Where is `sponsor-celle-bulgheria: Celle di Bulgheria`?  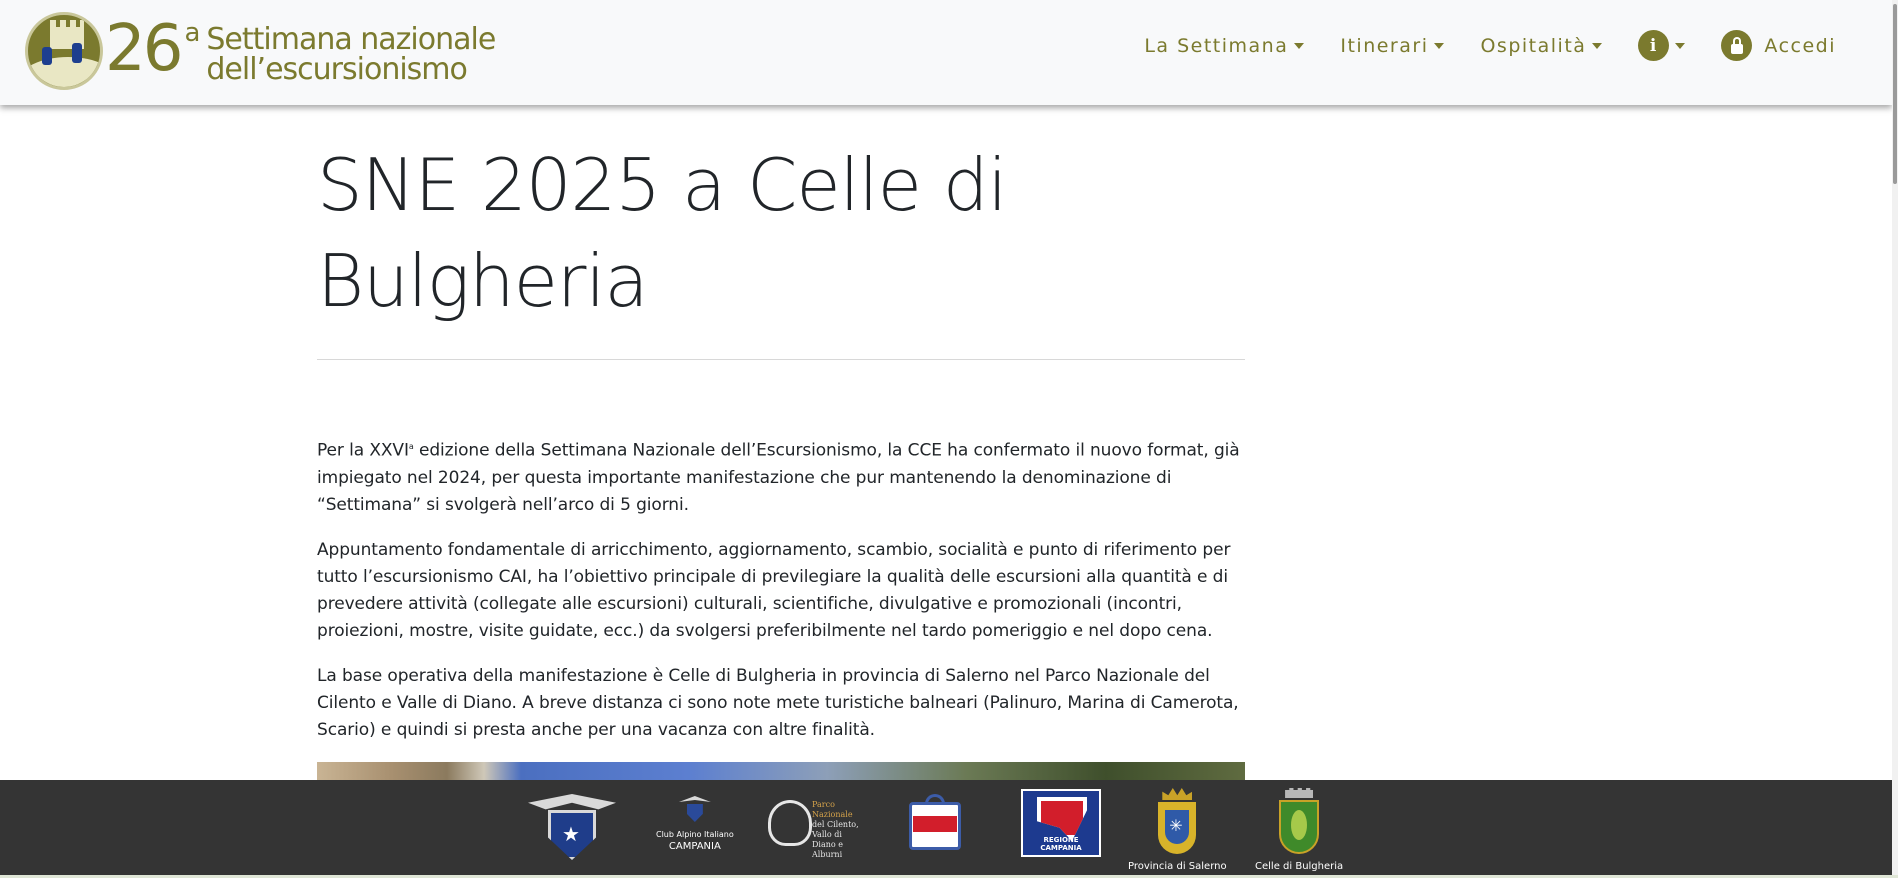 sponsor-celle-bulgheria: Celle di Bulgheria is located at coordinates (1299, 830).